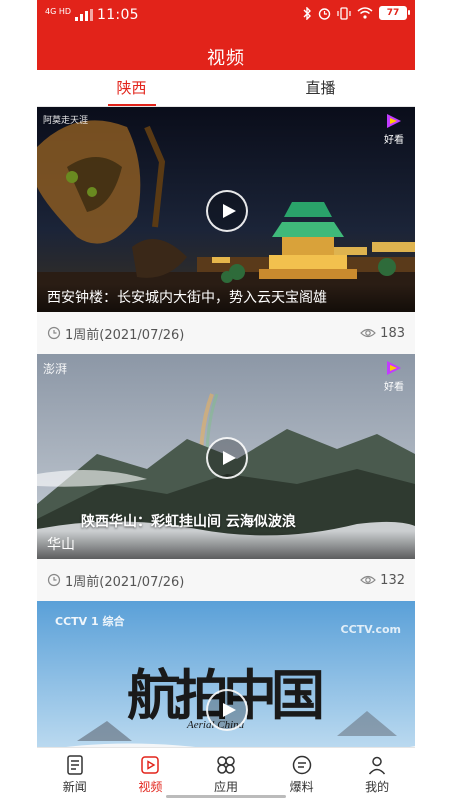  Describe the element at coordinates (301, 786) in the screenshot. I see `nav-label: 爆料` at that location.